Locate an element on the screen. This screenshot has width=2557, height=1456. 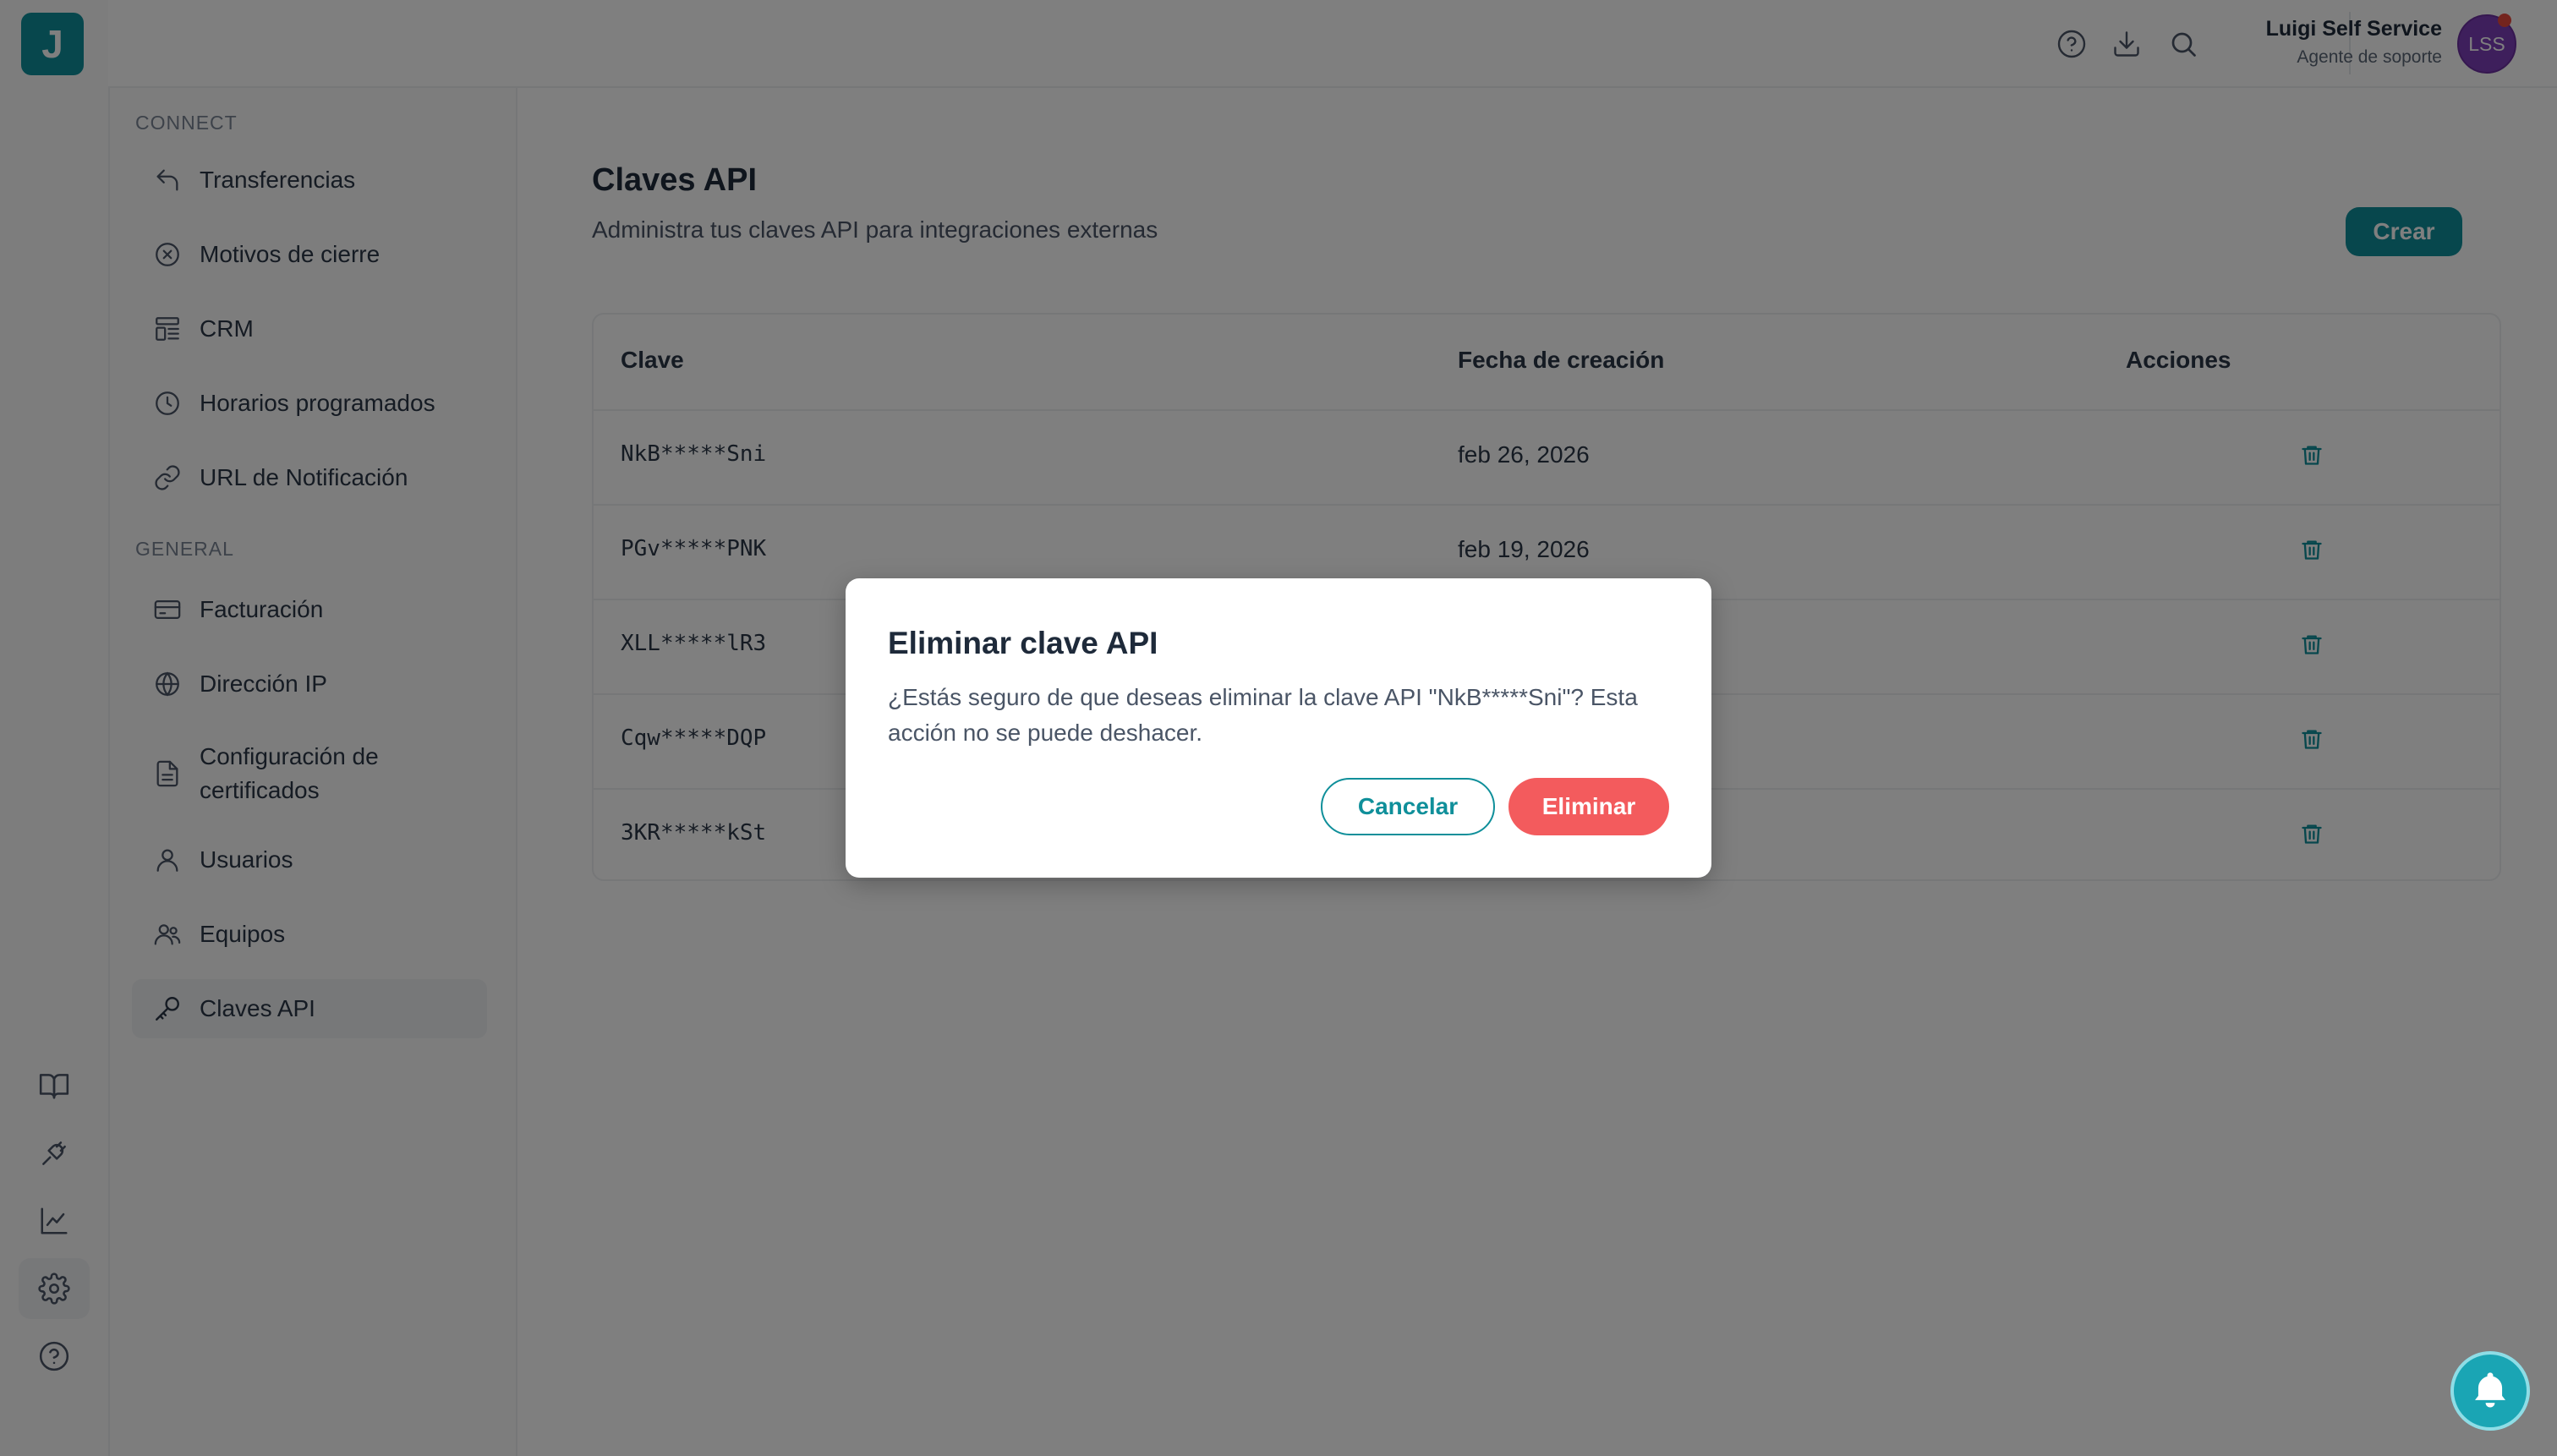
confirm-delete-button: Eliminar is located at coordinates (1588, 807).